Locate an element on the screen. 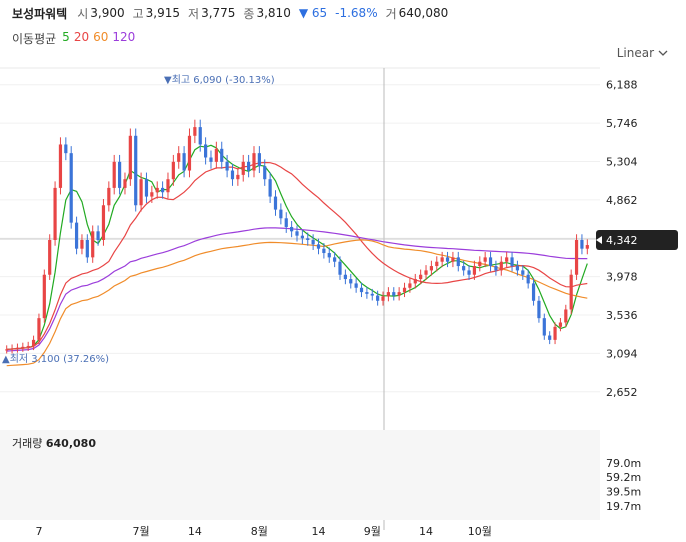 The image size is (686, 542). volume-tick-label: 39.5m is located at coordinates (623, 491).